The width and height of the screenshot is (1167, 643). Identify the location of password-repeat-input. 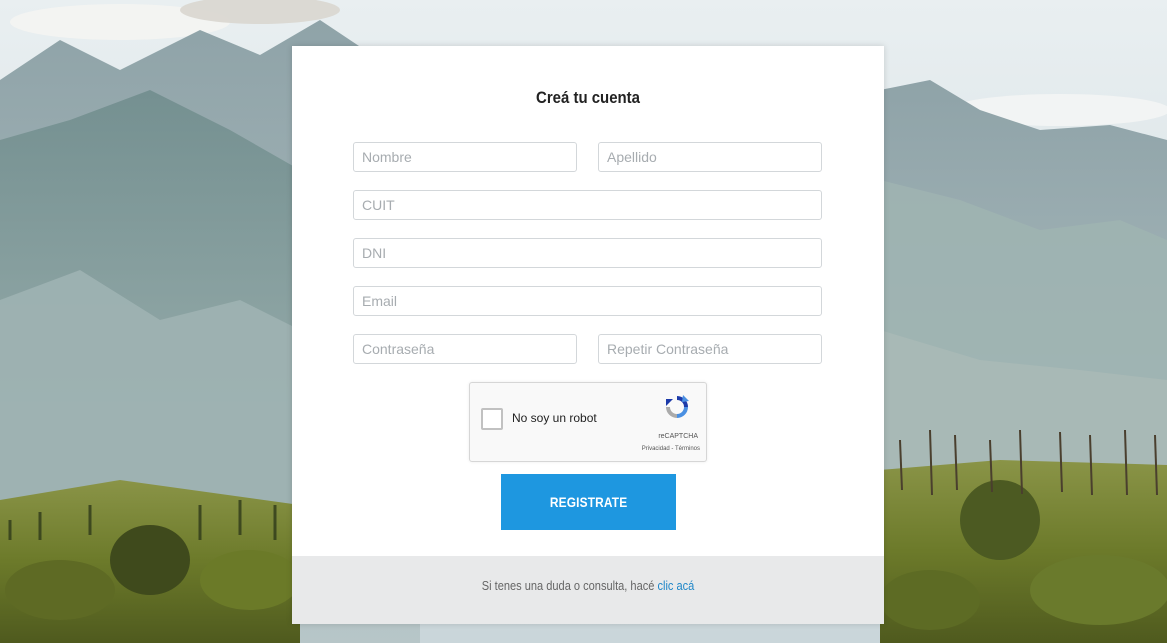
(710, 349).